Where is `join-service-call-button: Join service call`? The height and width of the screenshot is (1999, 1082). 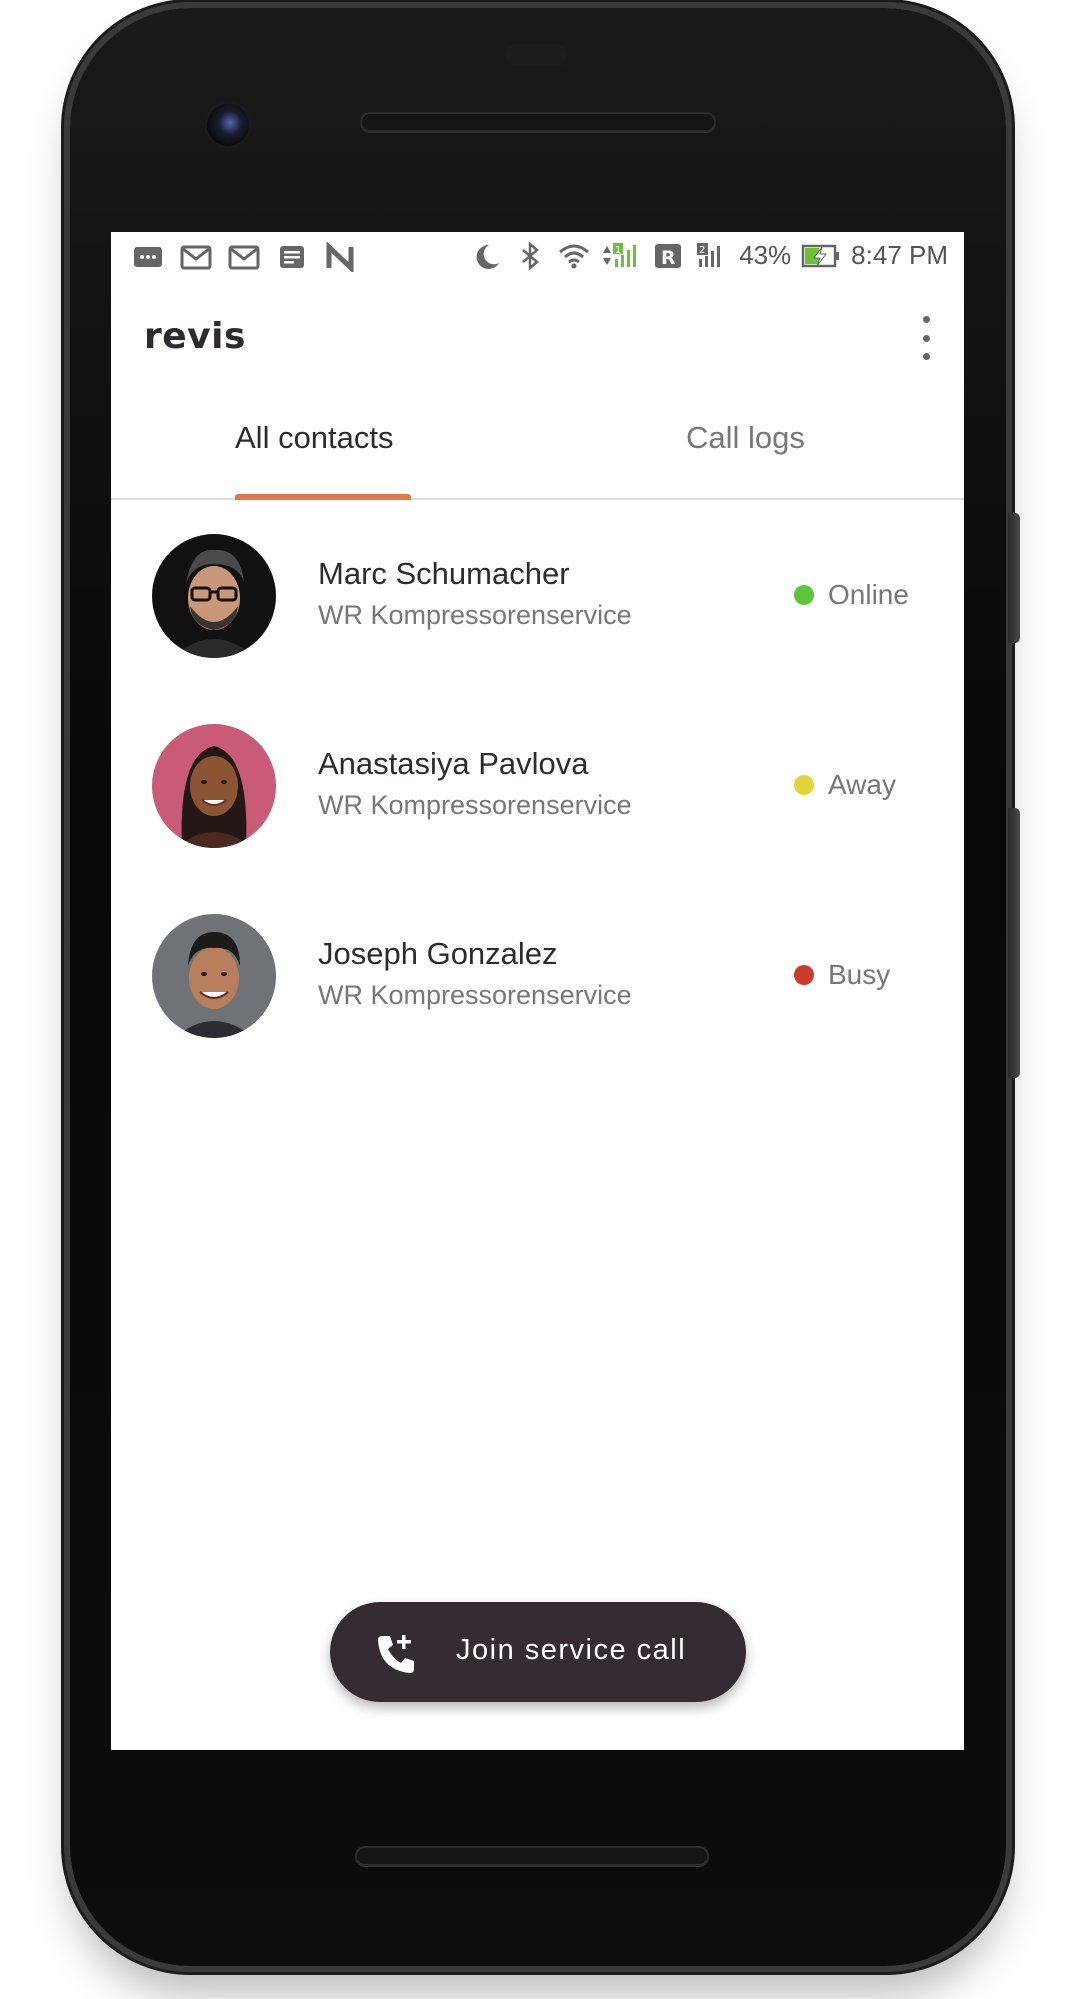
join-service-call-button: Join service call is located at coordinates (538, 1652).